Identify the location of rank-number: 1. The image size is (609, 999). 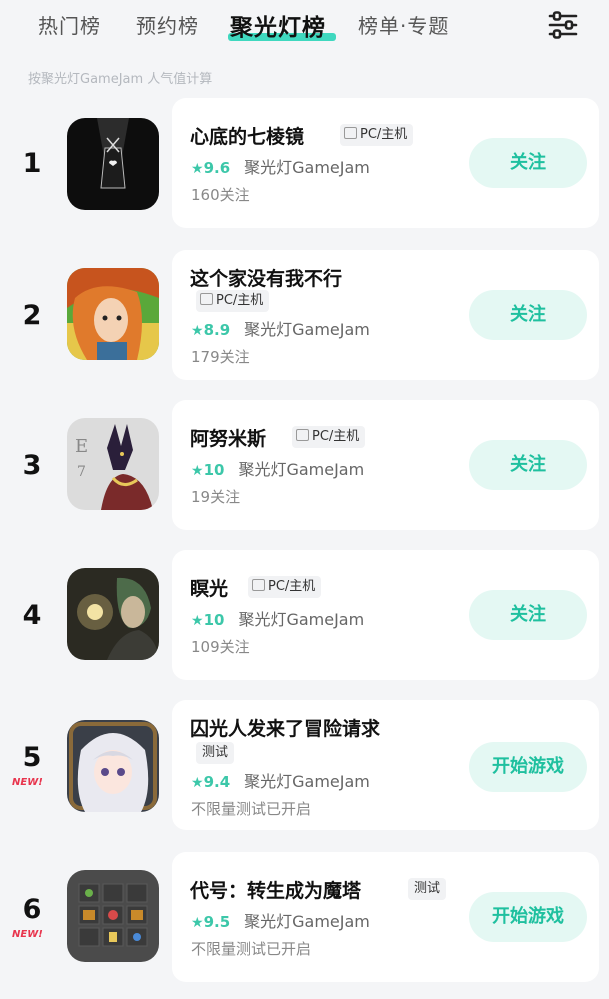
(32, 163).